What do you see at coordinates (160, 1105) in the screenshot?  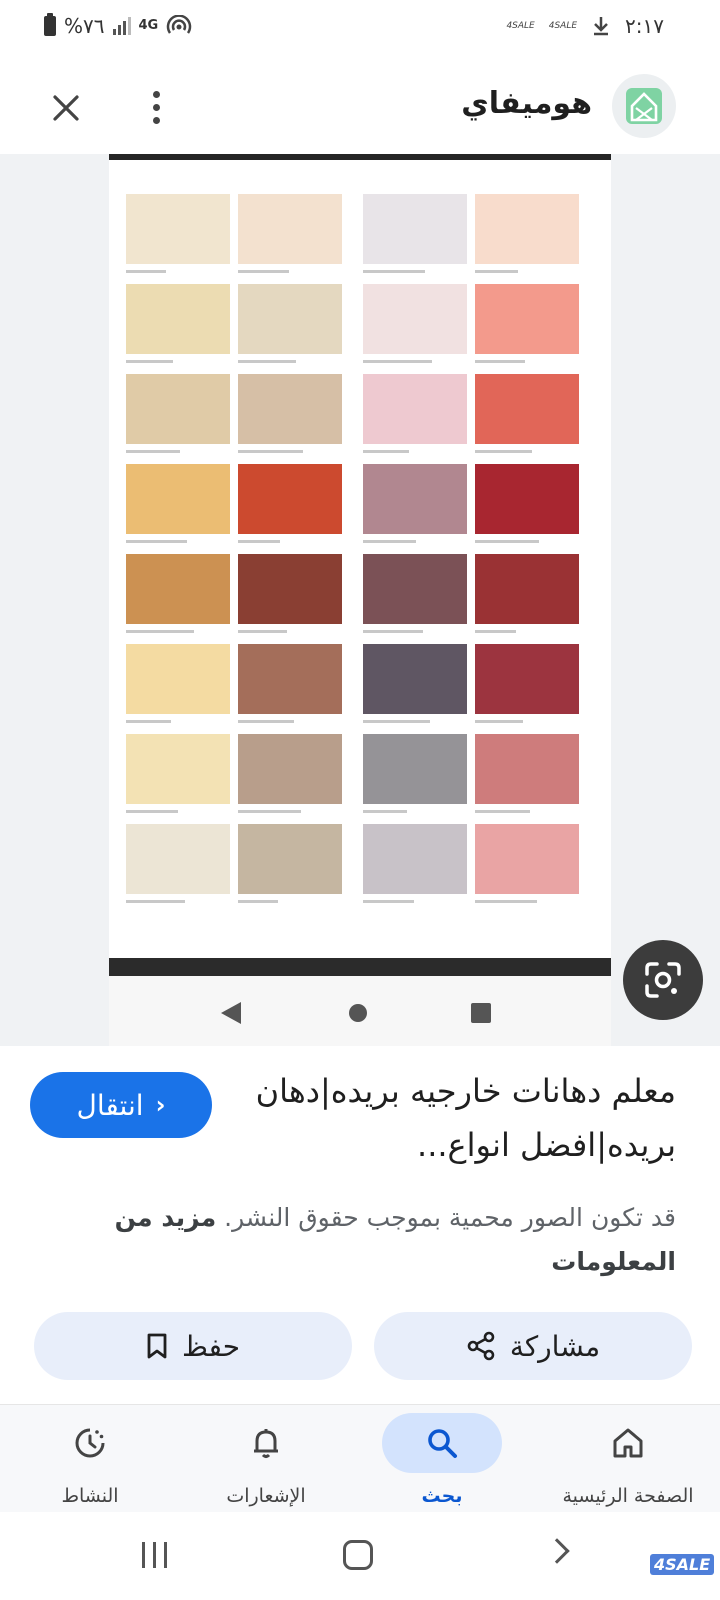 I see `chevron-right-icon: ›` at bounding box center [160, 1105].